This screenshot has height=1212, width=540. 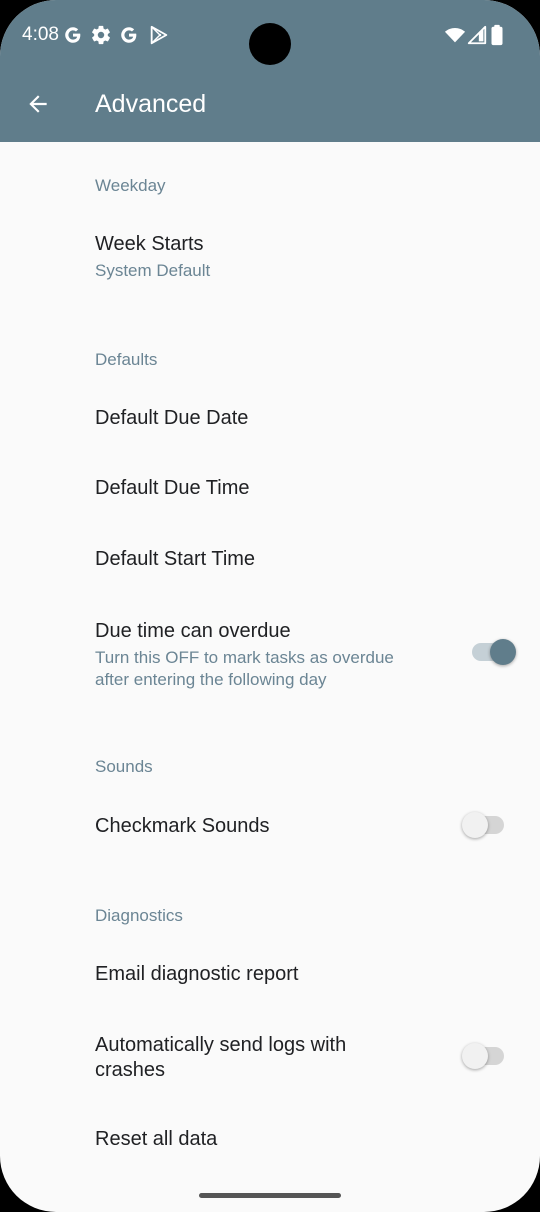 I want to click on email-diagnostic-report-title: Email diagnostic report, so click(x=197, y=974).